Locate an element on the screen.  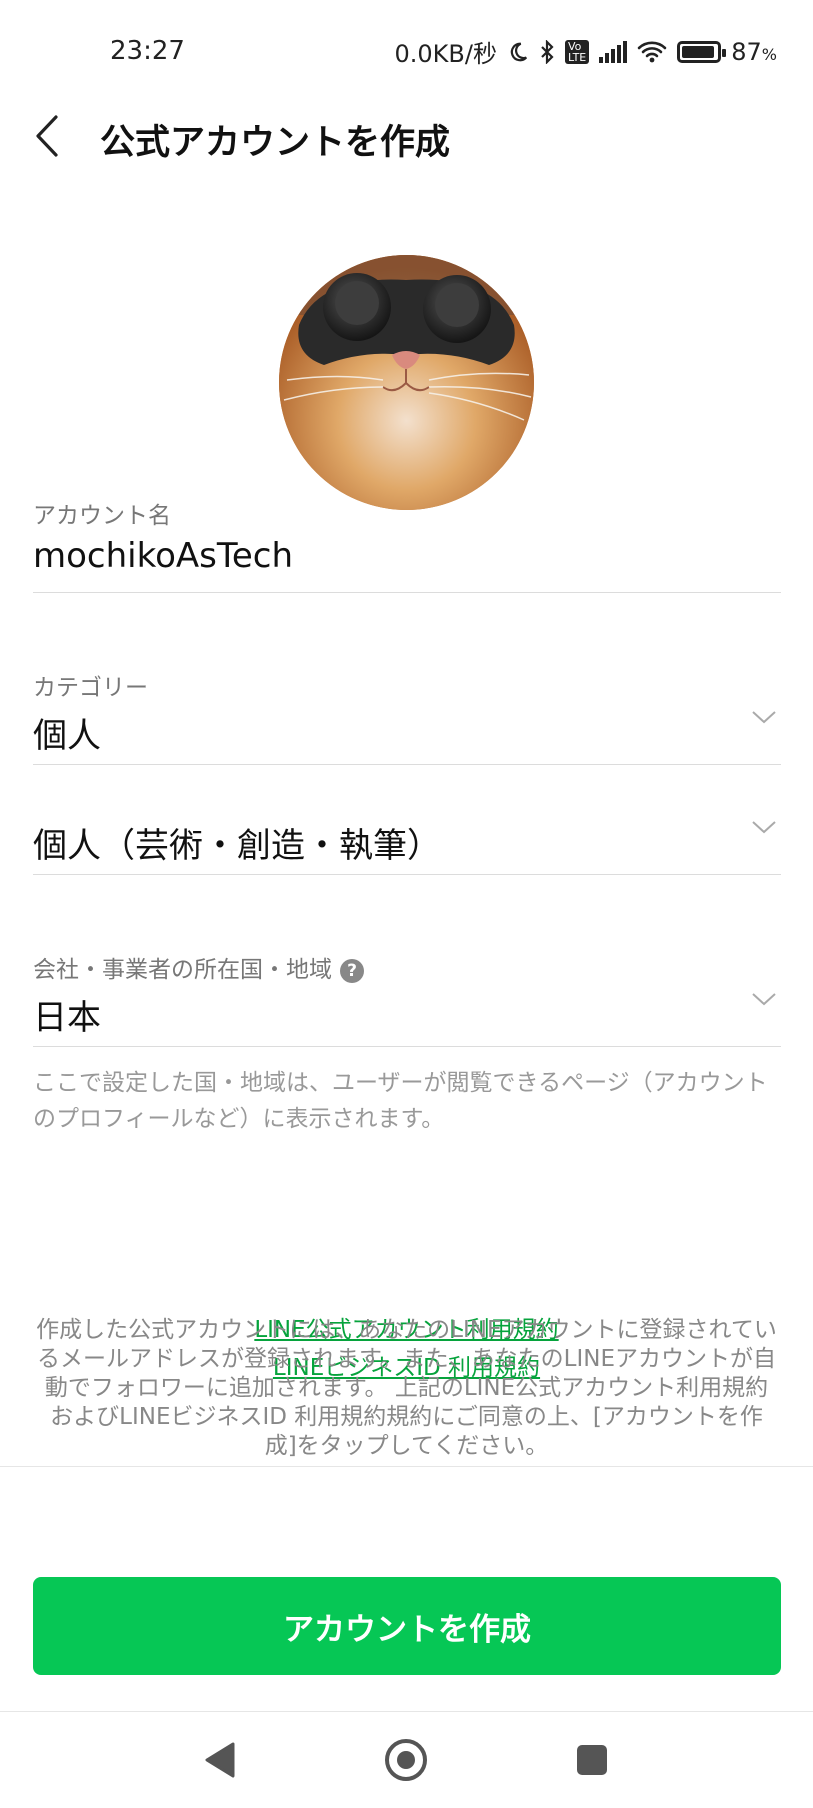
status-time: 23:27 is located at coordinates (147, 51).